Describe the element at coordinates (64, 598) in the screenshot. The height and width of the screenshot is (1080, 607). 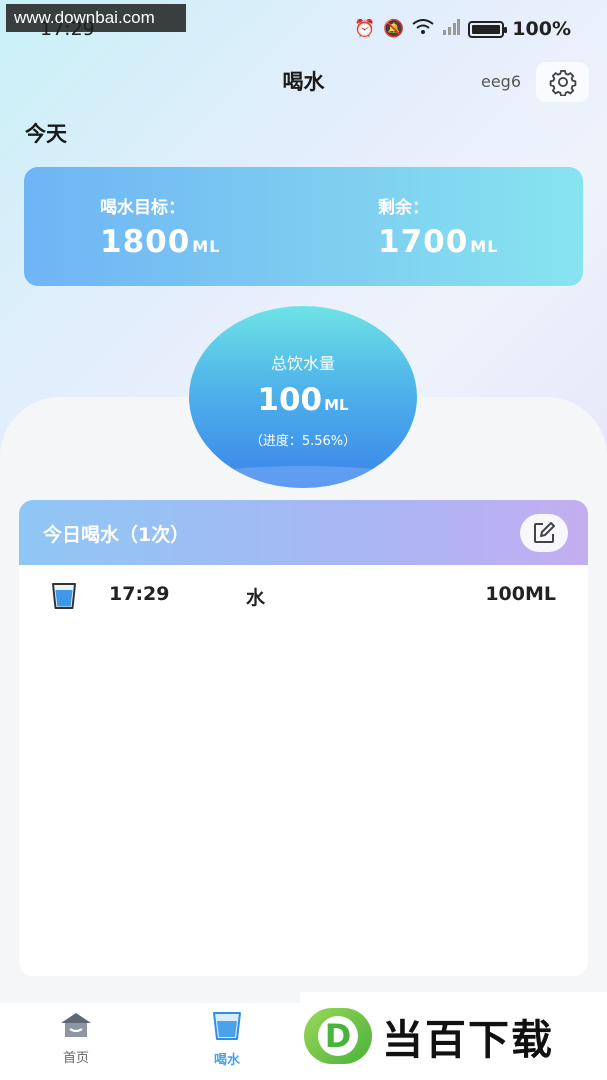
I see `water-cup-icon` at that location.